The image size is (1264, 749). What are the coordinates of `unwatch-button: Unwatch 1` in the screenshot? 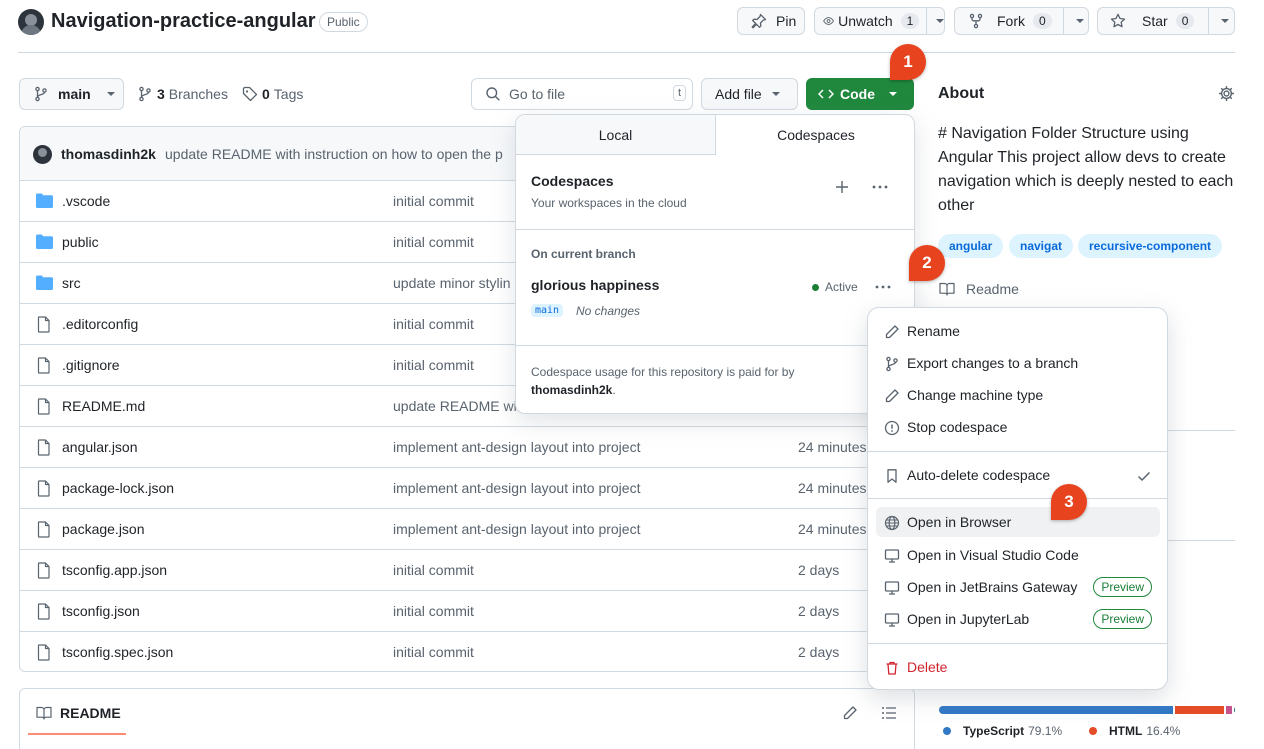 It's located at (879, 21).